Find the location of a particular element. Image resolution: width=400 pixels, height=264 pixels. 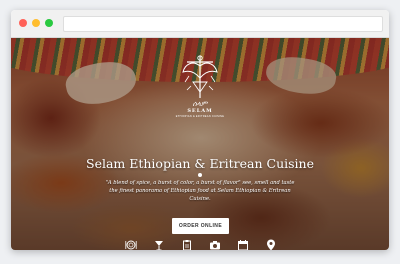

cocktail-icon is located at coordinates (159, 244).